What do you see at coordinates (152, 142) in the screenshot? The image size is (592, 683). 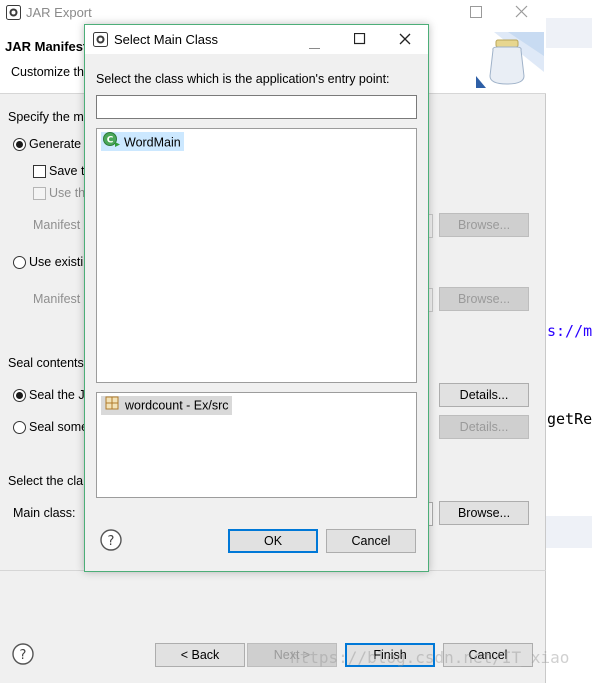 I see `class-name-label: WordMain` at bounding box center [152, 142].